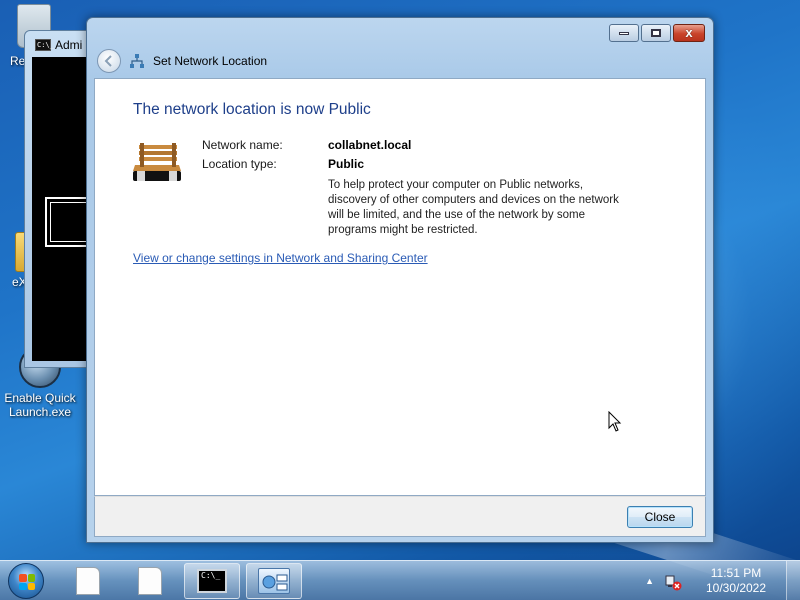  I want to click on page-title: The network location is now Public, so click(252, 109).